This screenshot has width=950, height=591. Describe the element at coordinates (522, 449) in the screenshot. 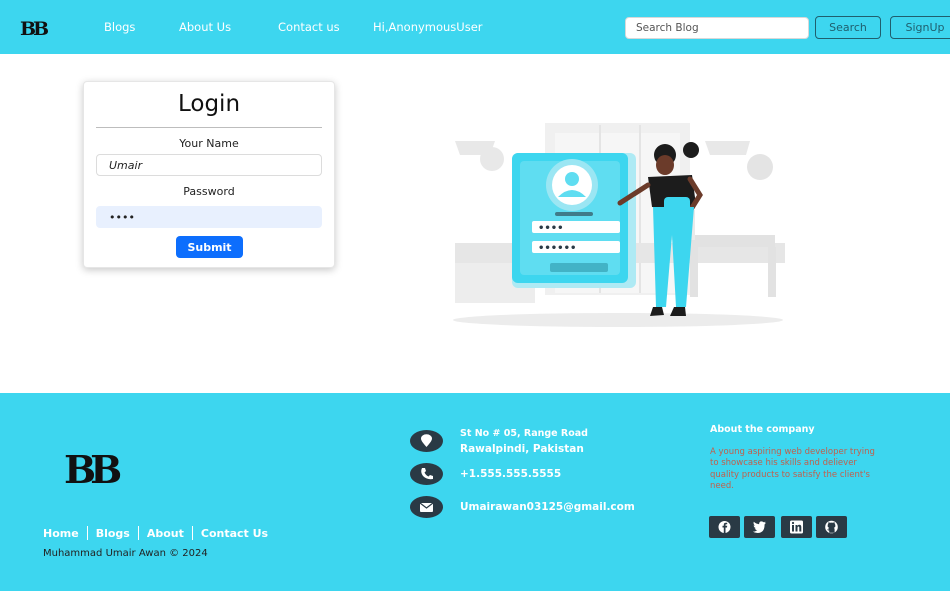

I see `address-line-2: Rawalpindi, Pakistan` at that location.